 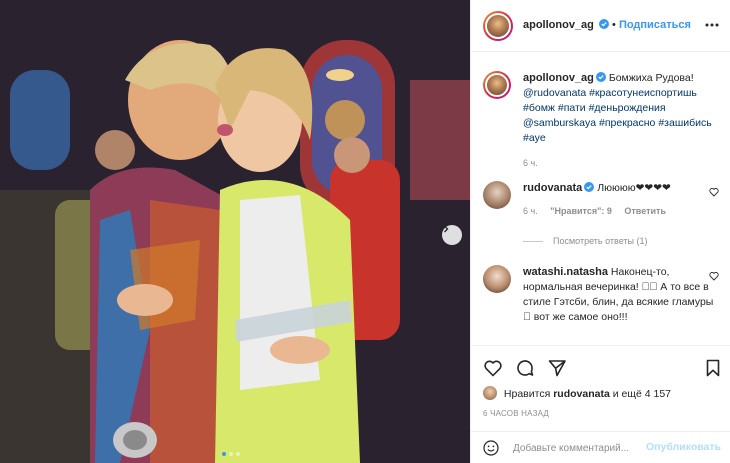 I want to click on carousel-dots, so click(x=231, y=454).